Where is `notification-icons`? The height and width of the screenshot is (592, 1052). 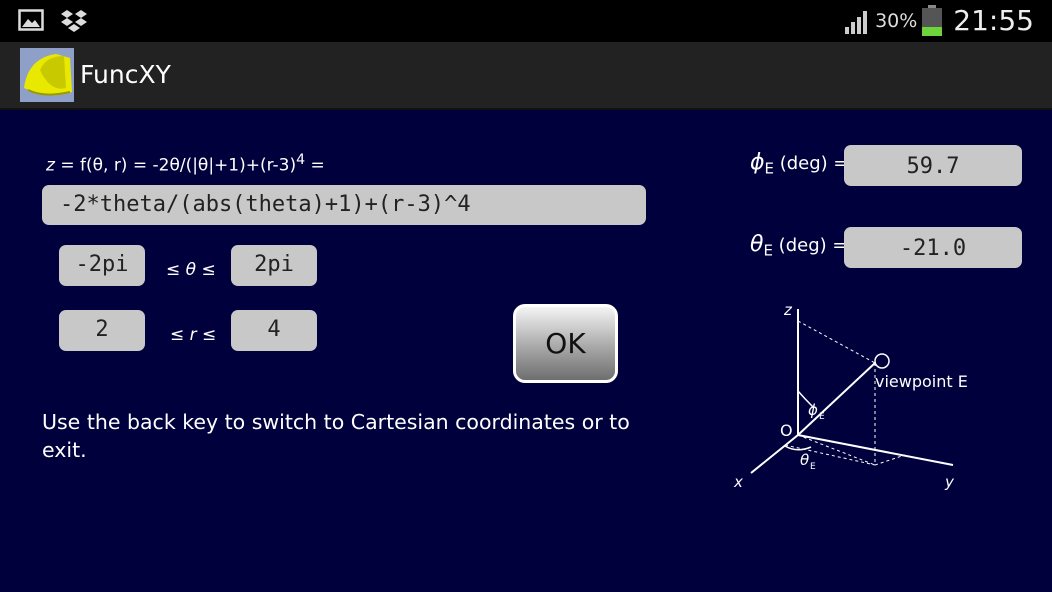
notification-icons is located at coordinates (53, 21).